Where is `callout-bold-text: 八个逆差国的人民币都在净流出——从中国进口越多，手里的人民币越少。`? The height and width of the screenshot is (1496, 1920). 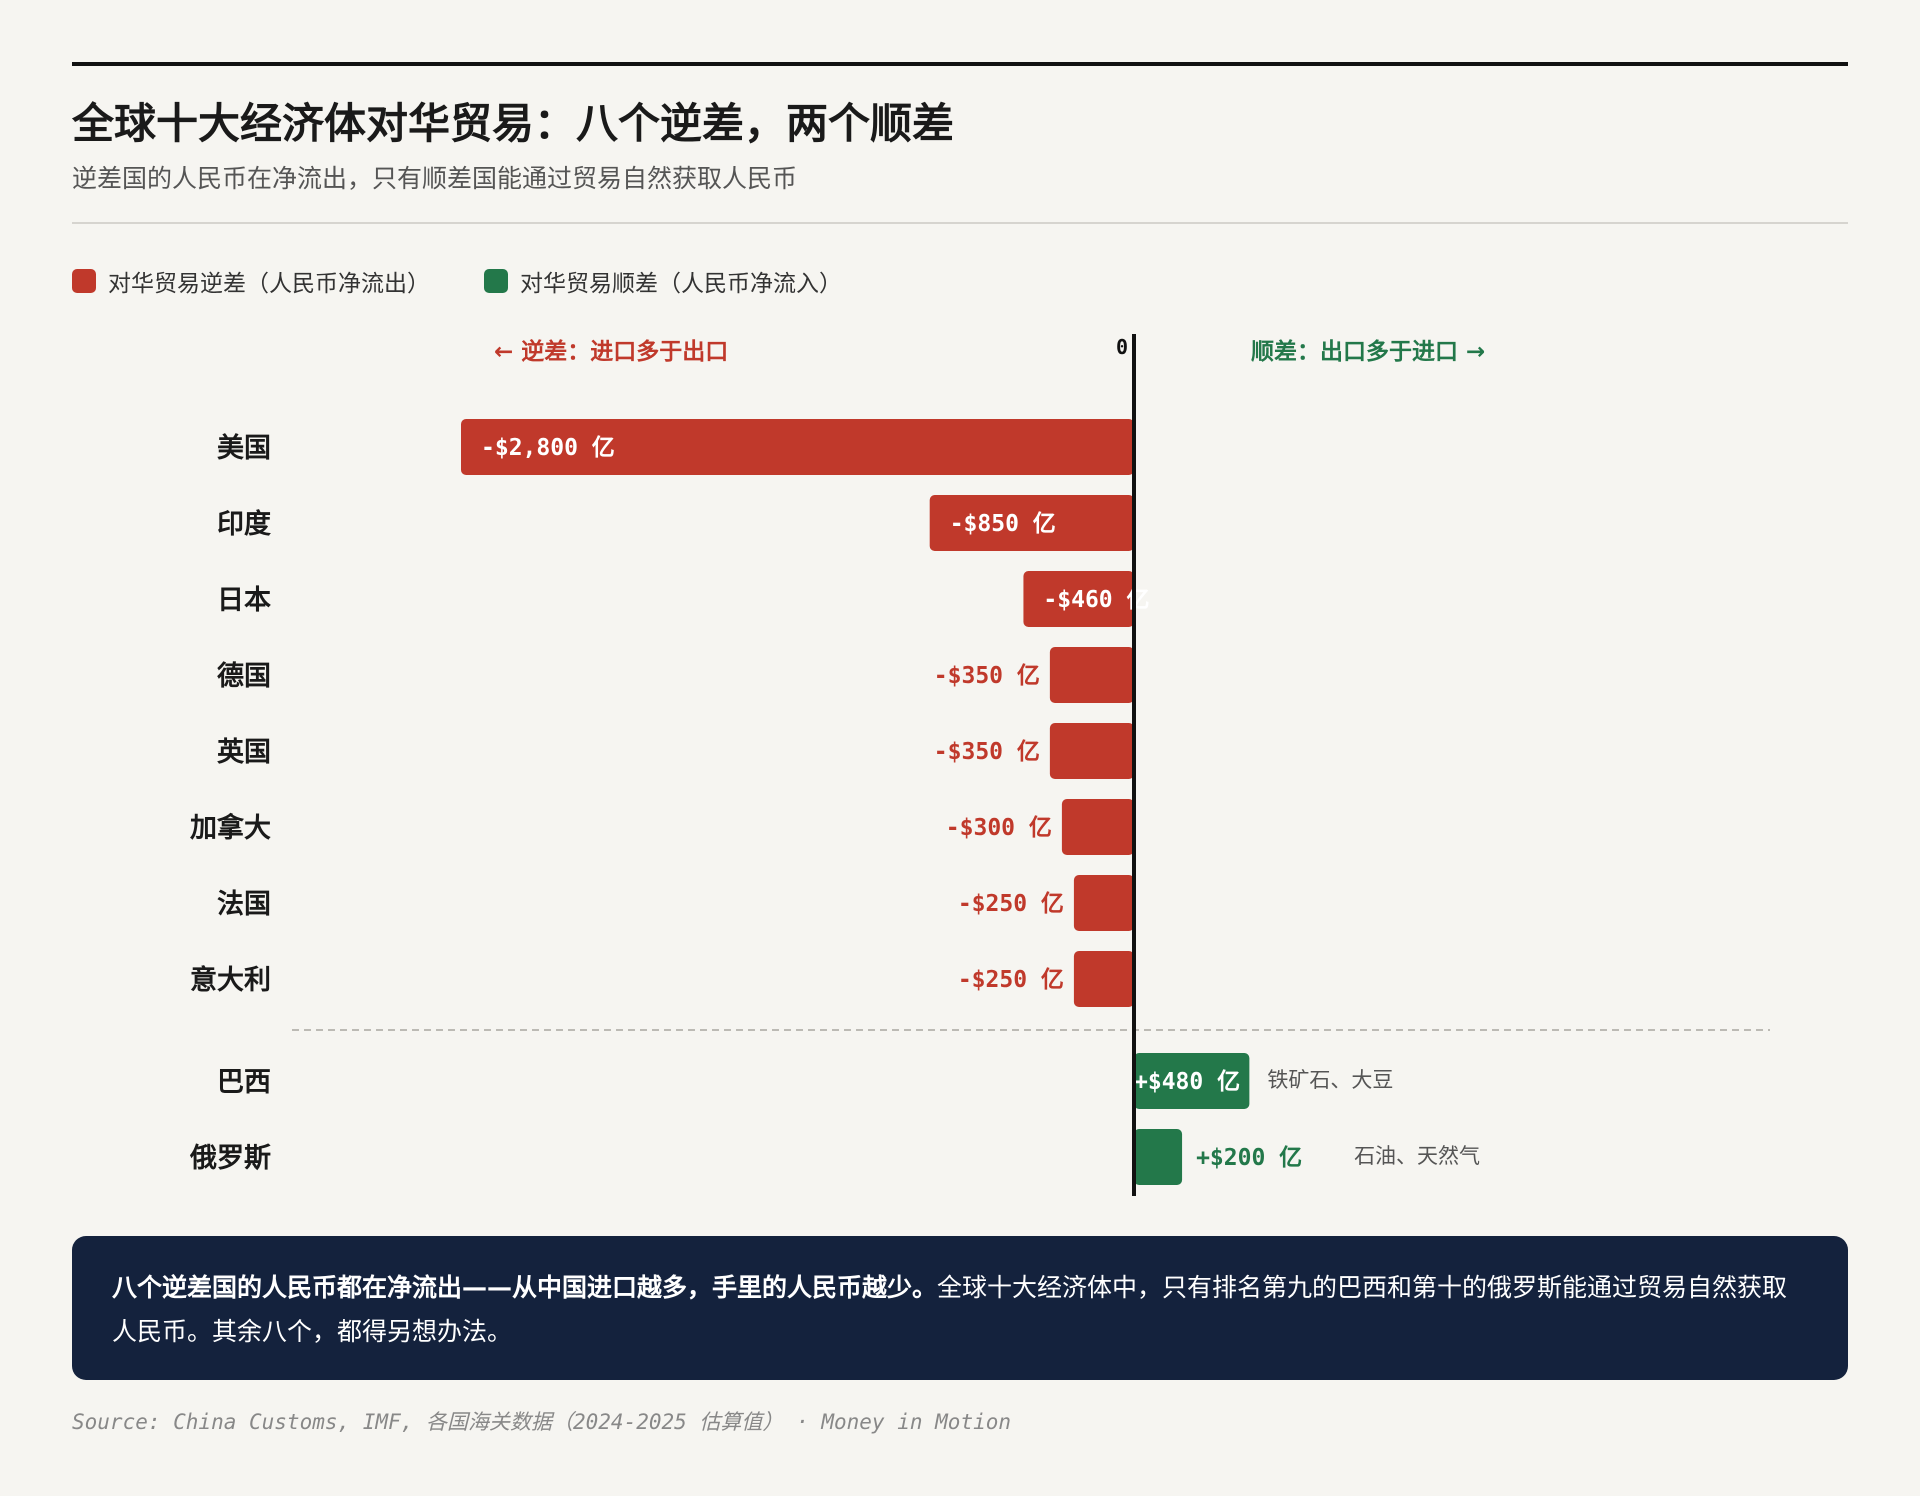
callout-bold-text: 八个逆差国的人民币都在净流出——从中国进口越多，手里的人民币越少。 is located at coordinates (525, 1287).